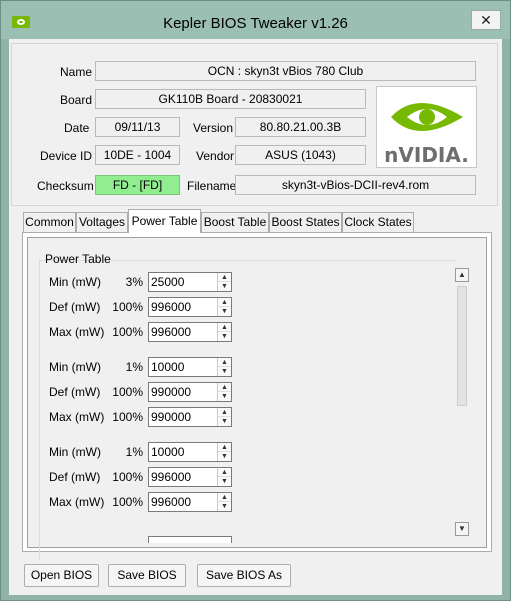 This screenshot has width=511, height=601. I want to click on vendor-label: Vendor, so click(215, 156).